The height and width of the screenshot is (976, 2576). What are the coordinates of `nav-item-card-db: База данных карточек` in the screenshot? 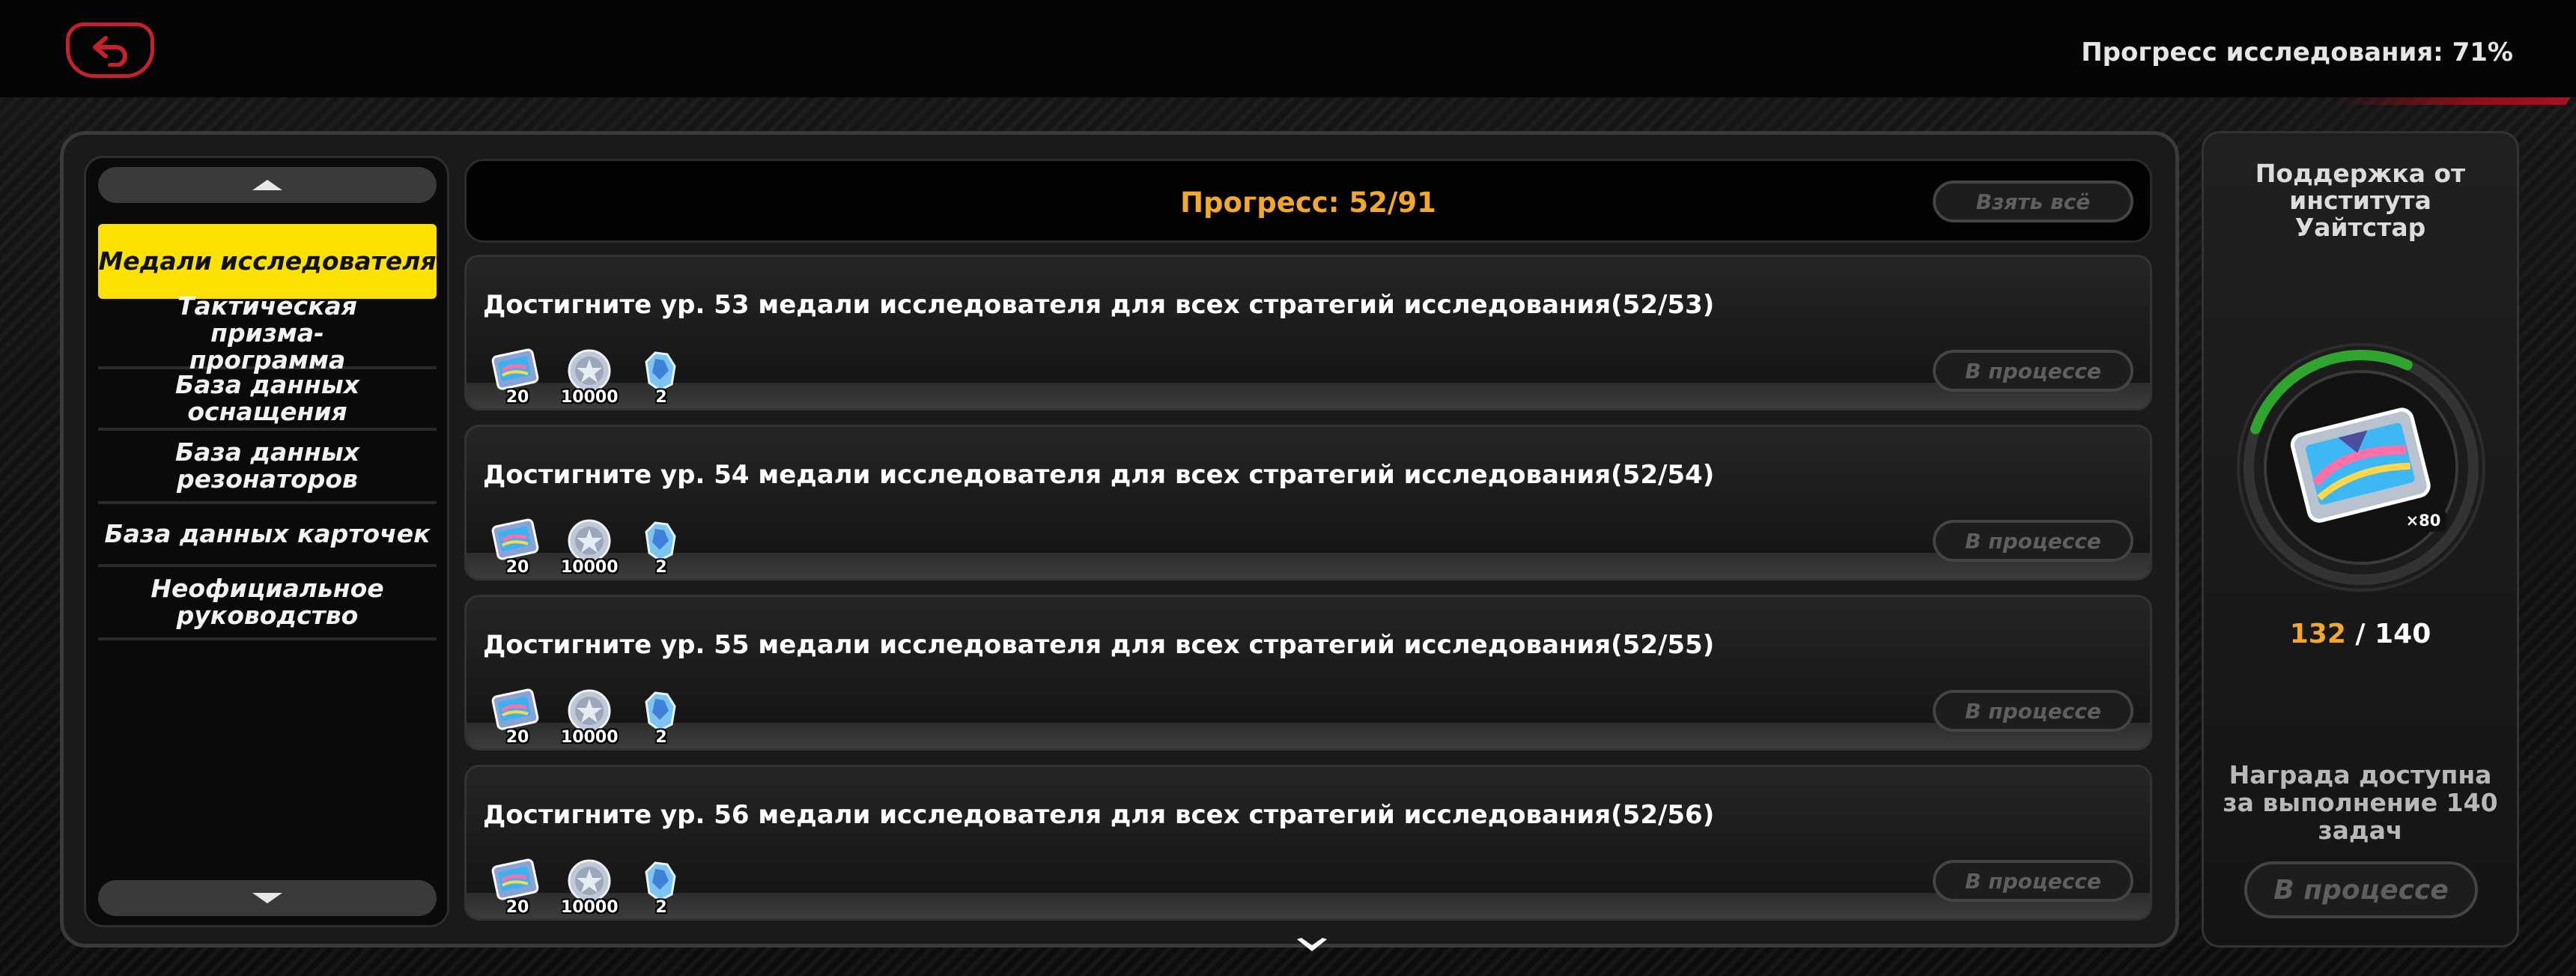 It's located at (267, 535).